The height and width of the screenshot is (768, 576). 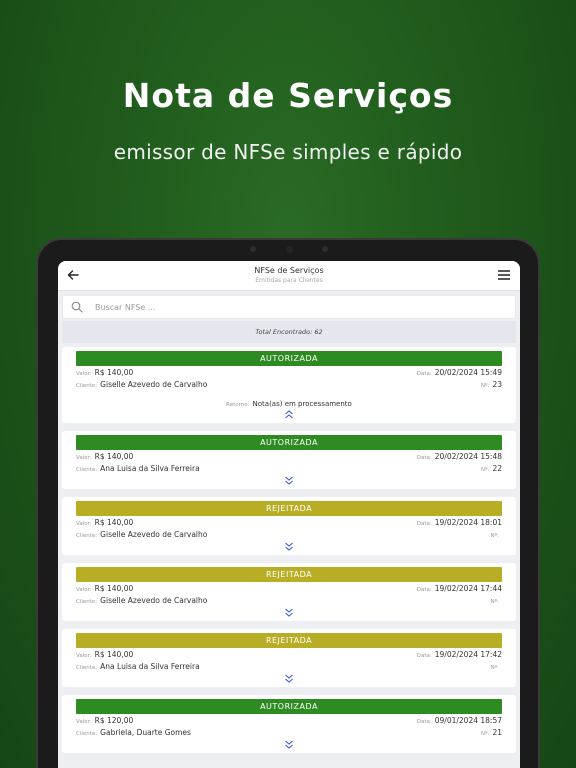 What do you see at coordinates (77, 307) in the screenshot?
I see `search-icon` at bounding box center [77, 307].